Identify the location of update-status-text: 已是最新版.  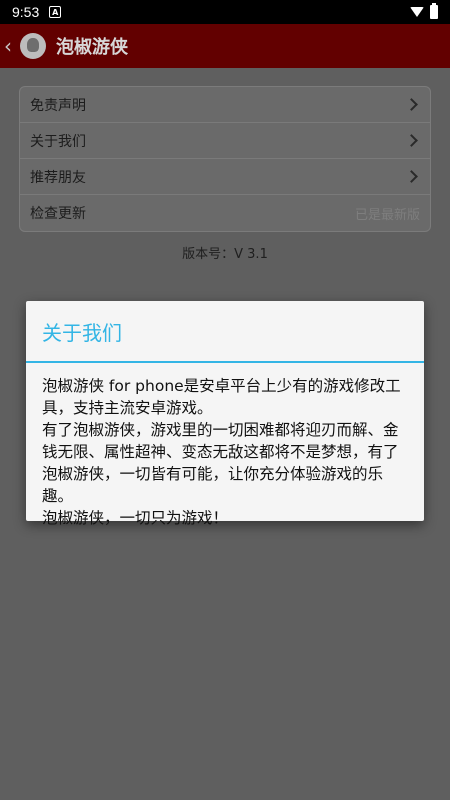
(387, 215).